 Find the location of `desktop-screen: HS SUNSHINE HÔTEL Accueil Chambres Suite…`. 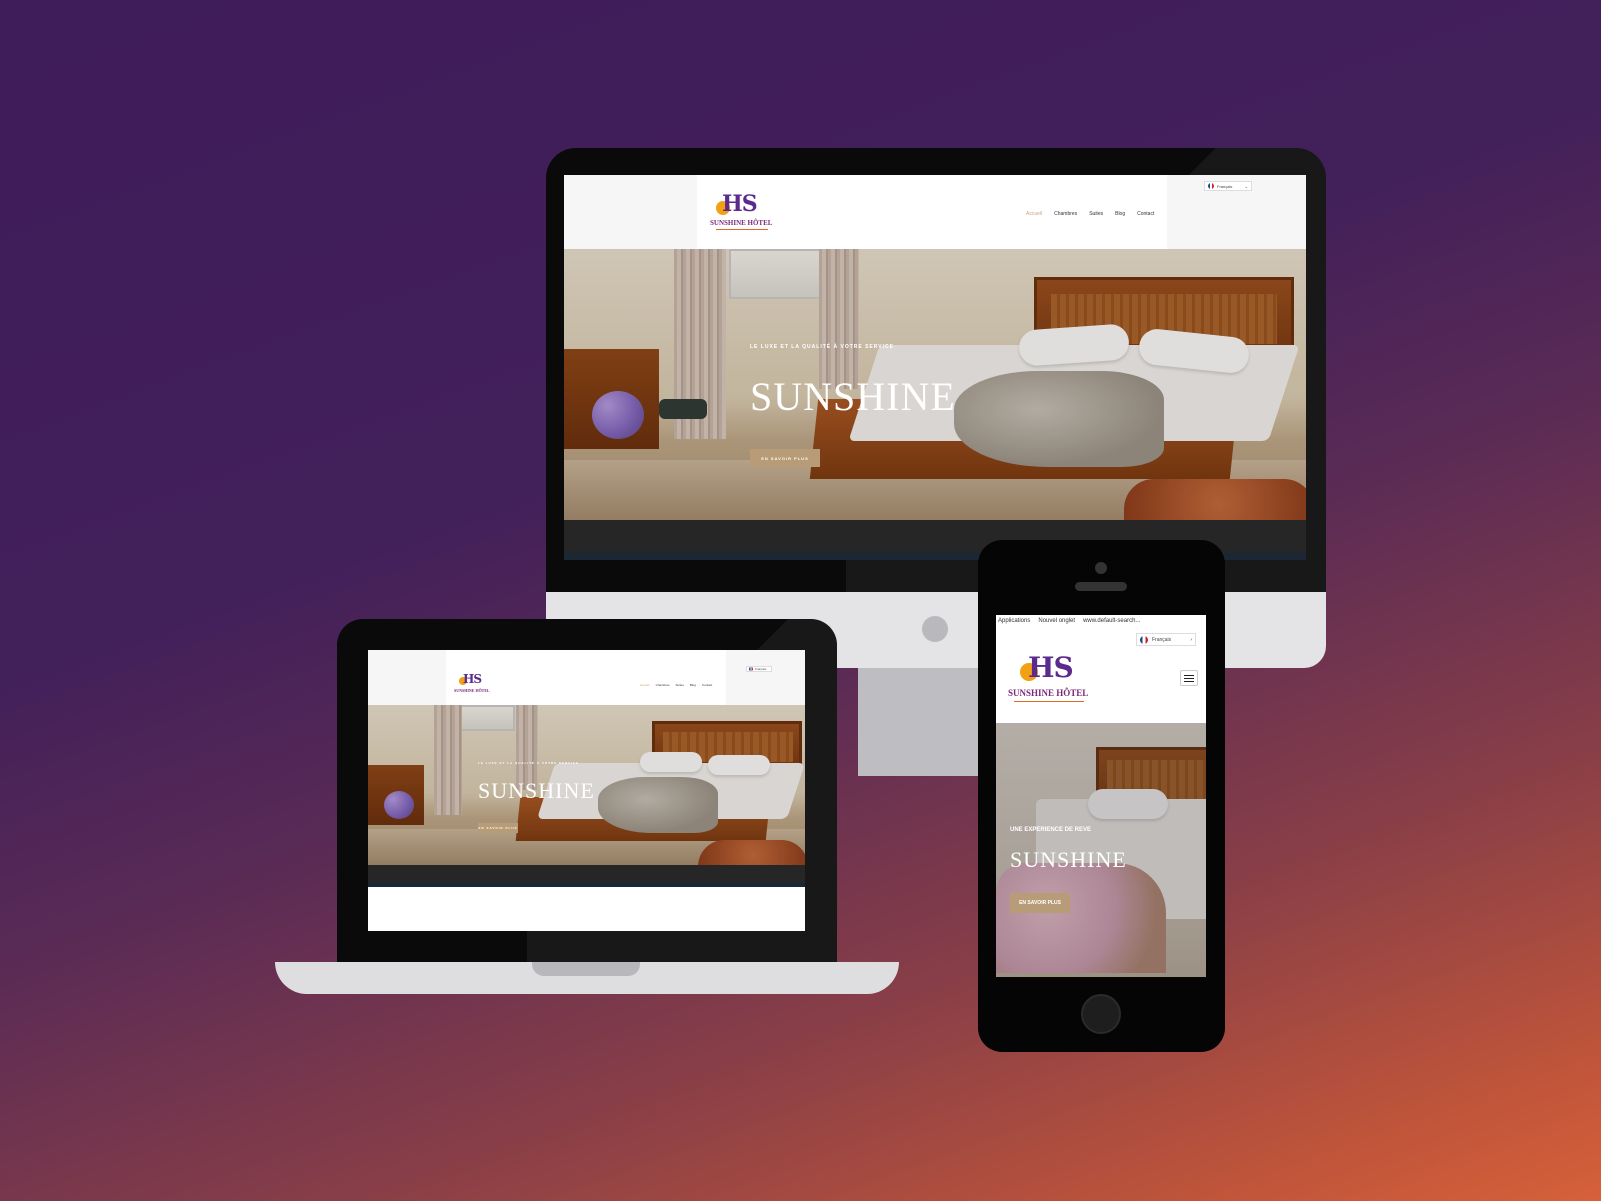

desktop-screen: HS SUNSHINE HÔTEL Accueil Chambres Suite… is located at coordinates (935, 367).